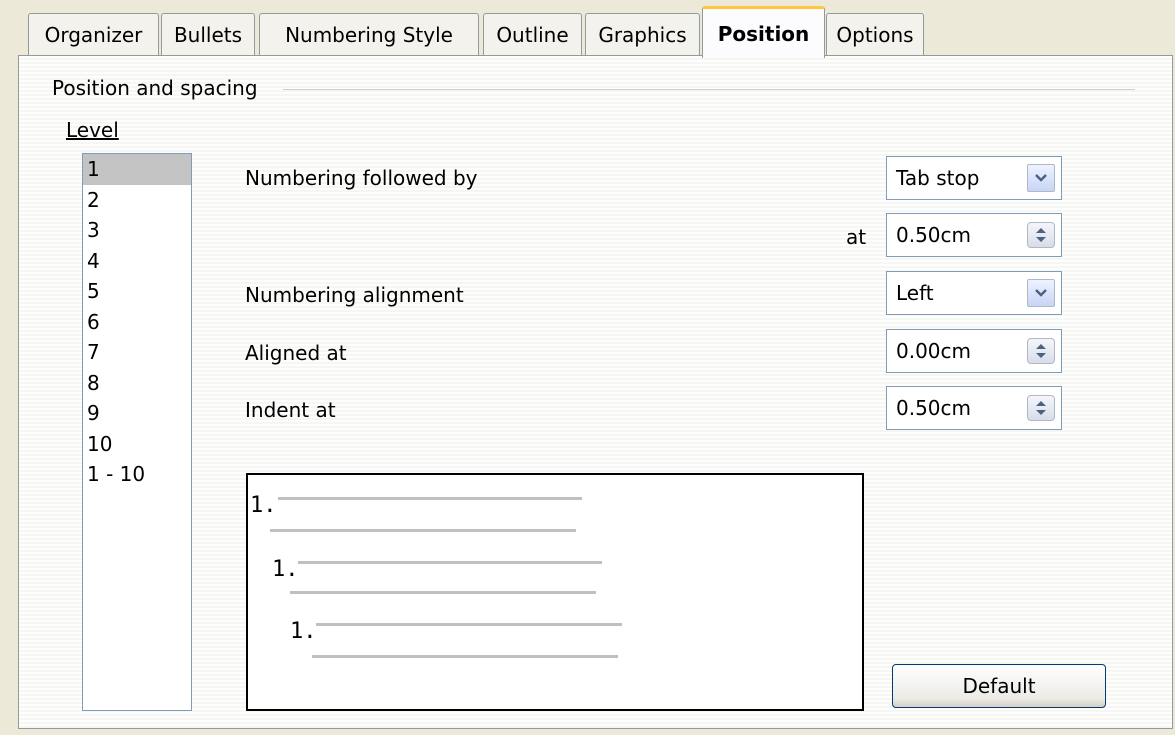  Describe the element at coordinates (137, 291) in the screenshot. I see `level-list-item: 5` at that location.